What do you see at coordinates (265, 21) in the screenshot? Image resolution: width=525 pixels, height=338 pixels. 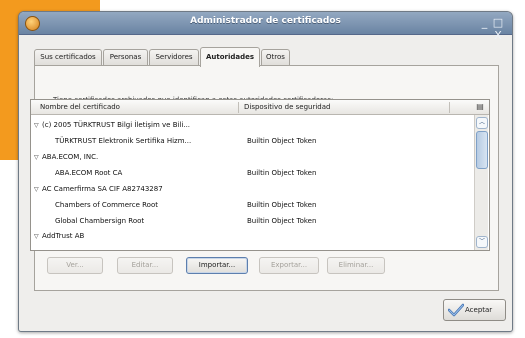 I see `window-title: Administrador de certificados` at bounding box center [265, 21].